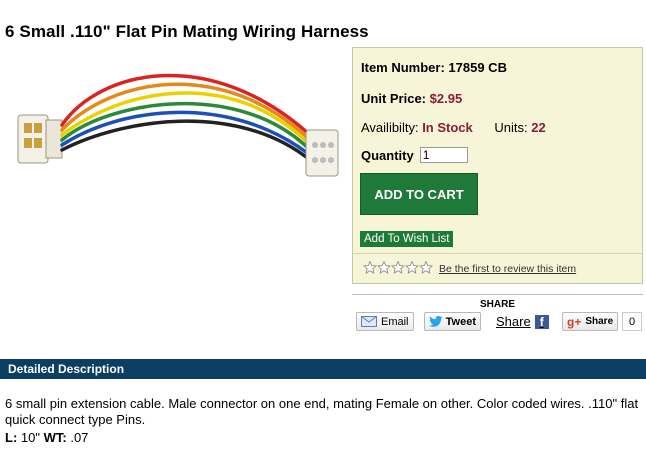 This screenshot has height=455, width=646. What do you see at coordinates (460, 321) in the screenshot?
I see `tweet-label: Tweet` at bounding box center [460, 321].